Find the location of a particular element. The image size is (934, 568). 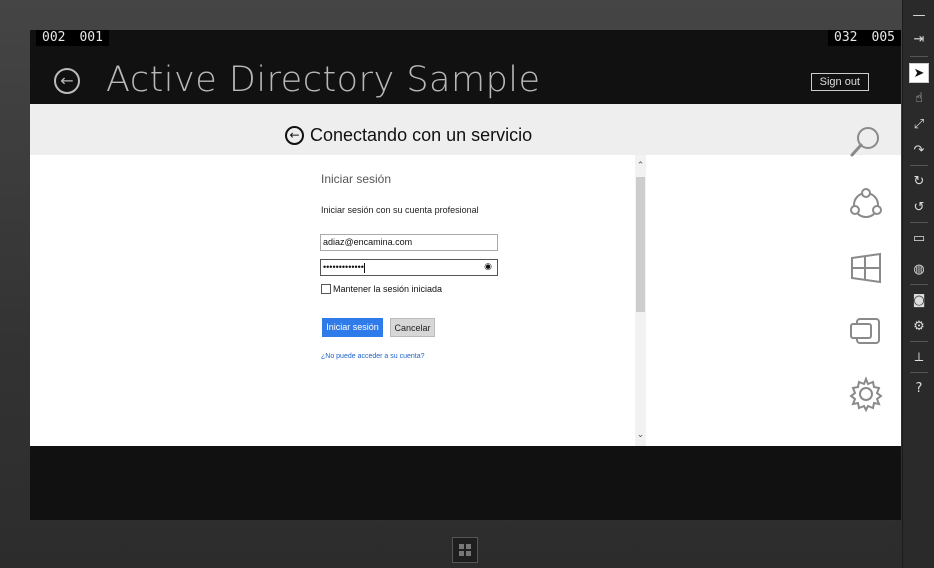

resolution-icon: ▭ is located at coordinates (919, 239).